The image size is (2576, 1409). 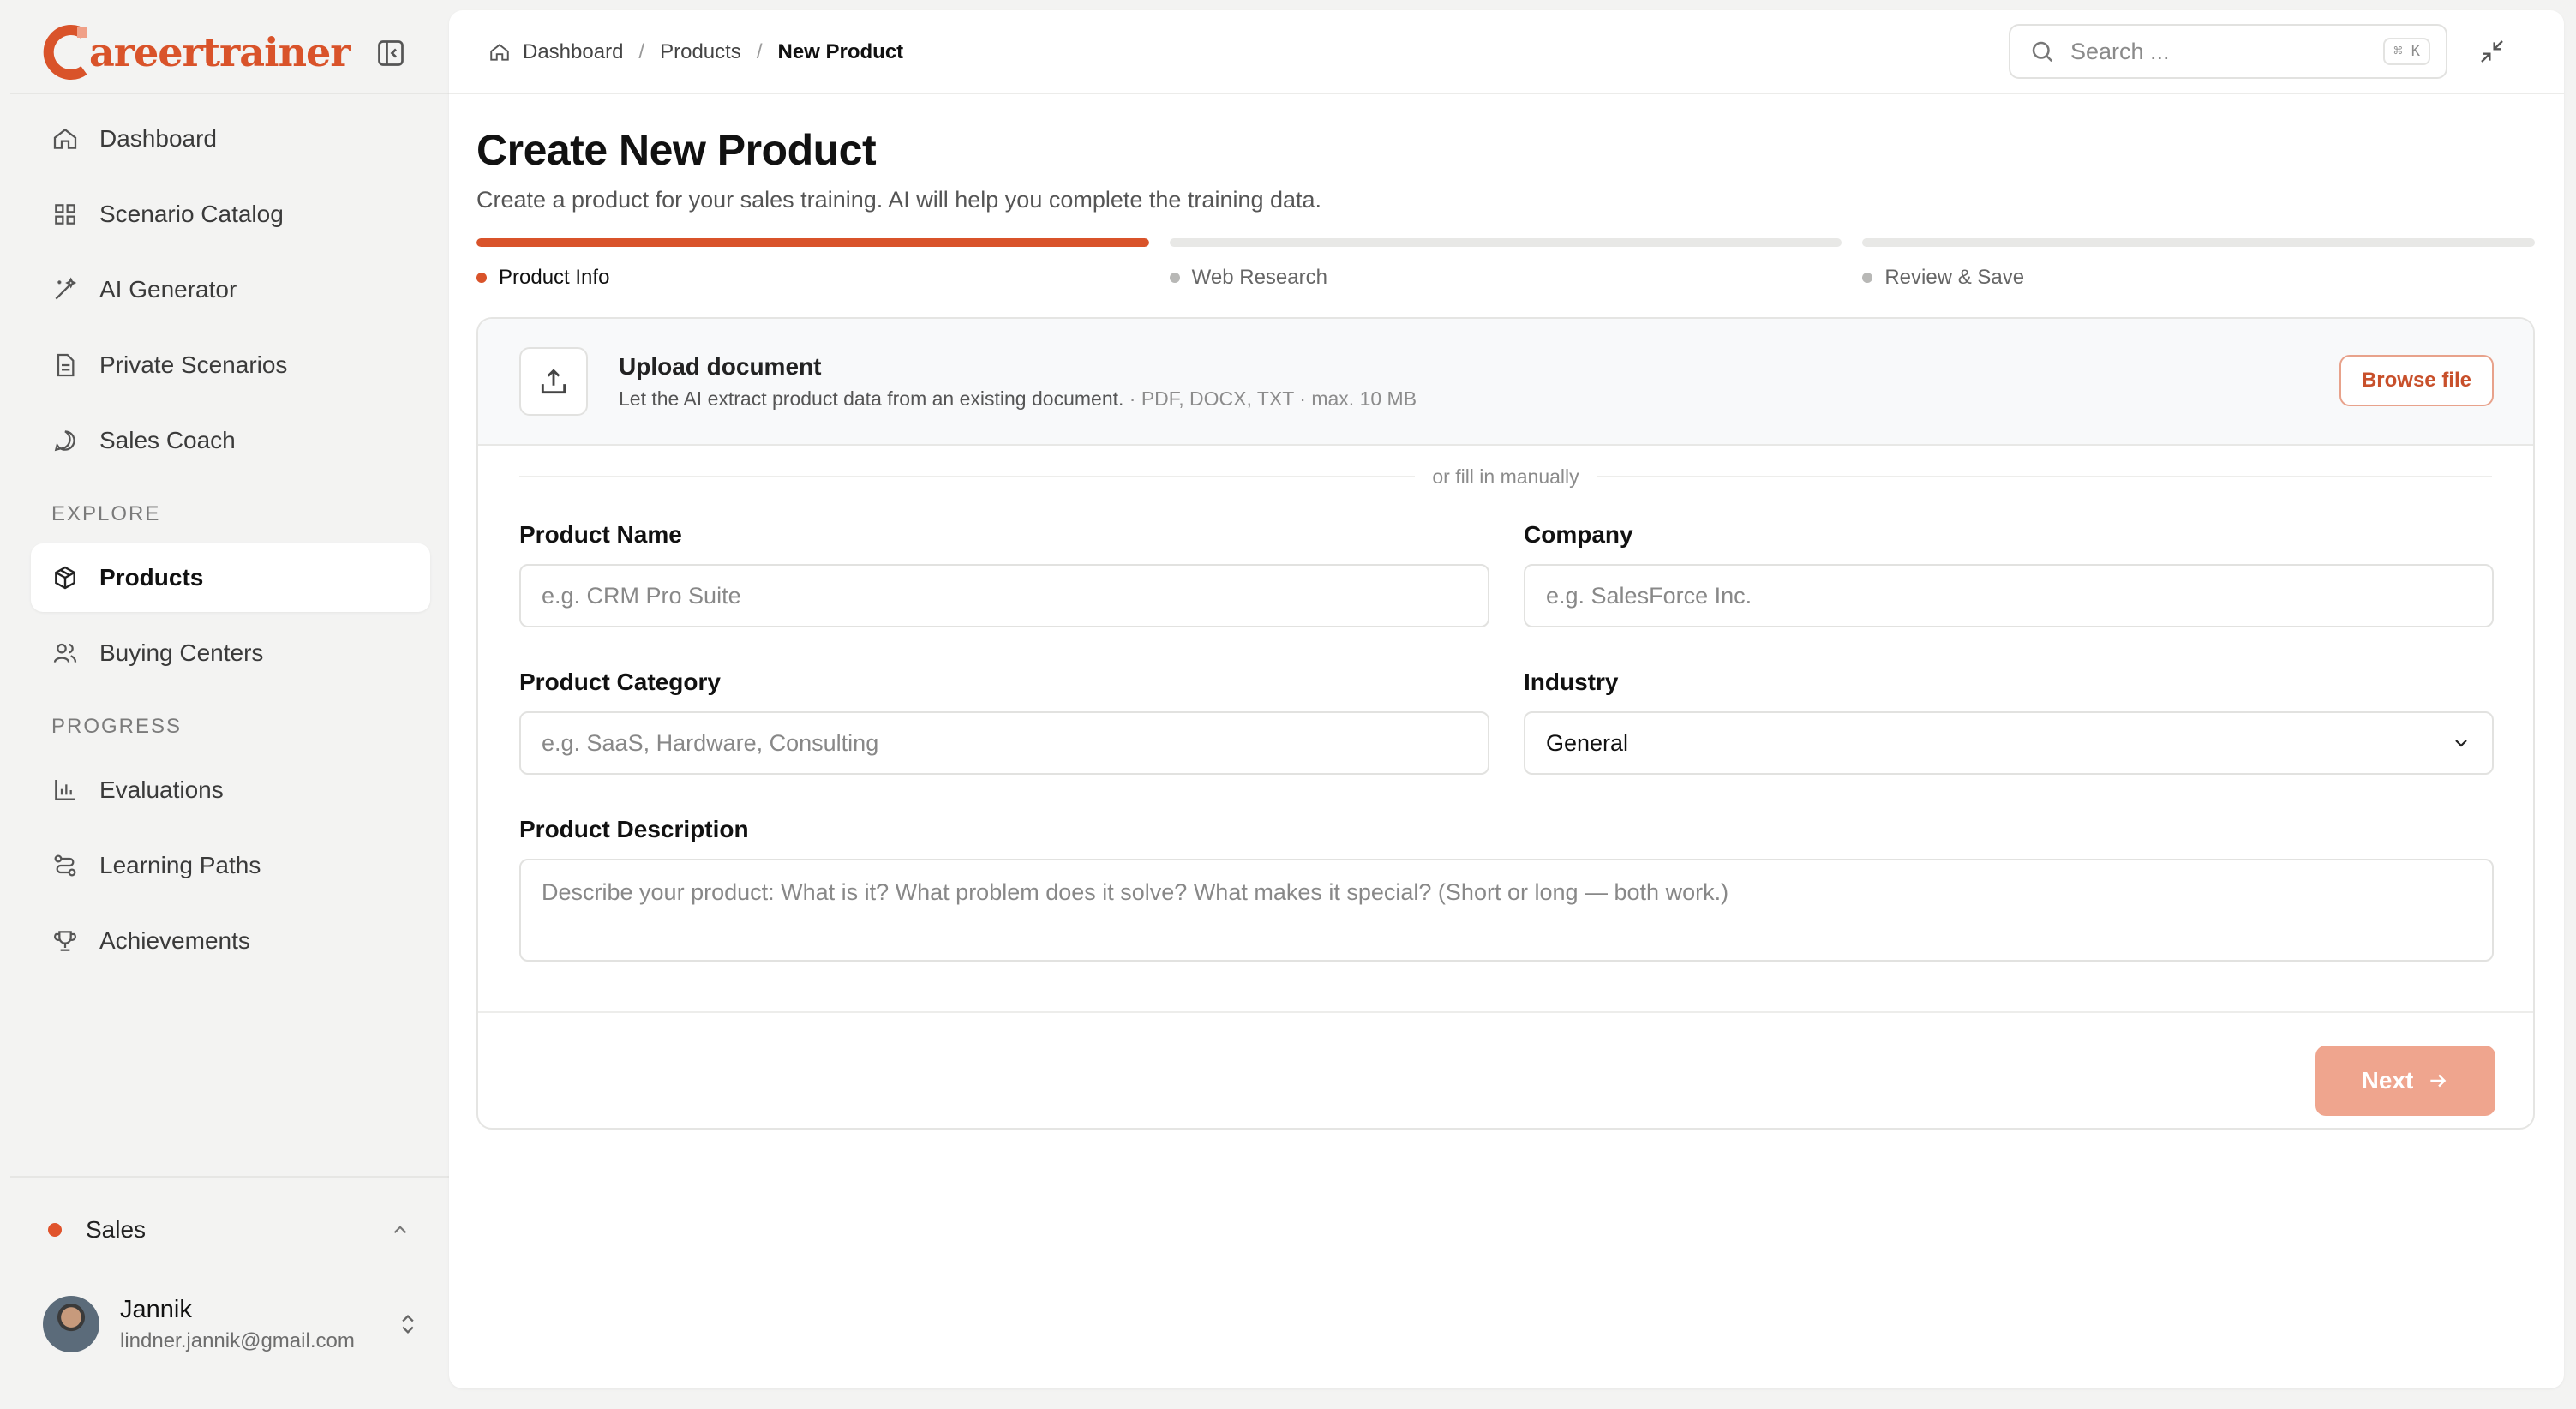 I want to click on sidebar-divider, so click(x=230, y=1177).